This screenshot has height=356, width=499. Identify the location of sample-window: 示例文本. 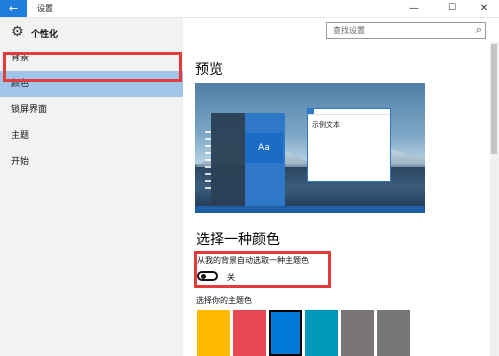
(349, 145).